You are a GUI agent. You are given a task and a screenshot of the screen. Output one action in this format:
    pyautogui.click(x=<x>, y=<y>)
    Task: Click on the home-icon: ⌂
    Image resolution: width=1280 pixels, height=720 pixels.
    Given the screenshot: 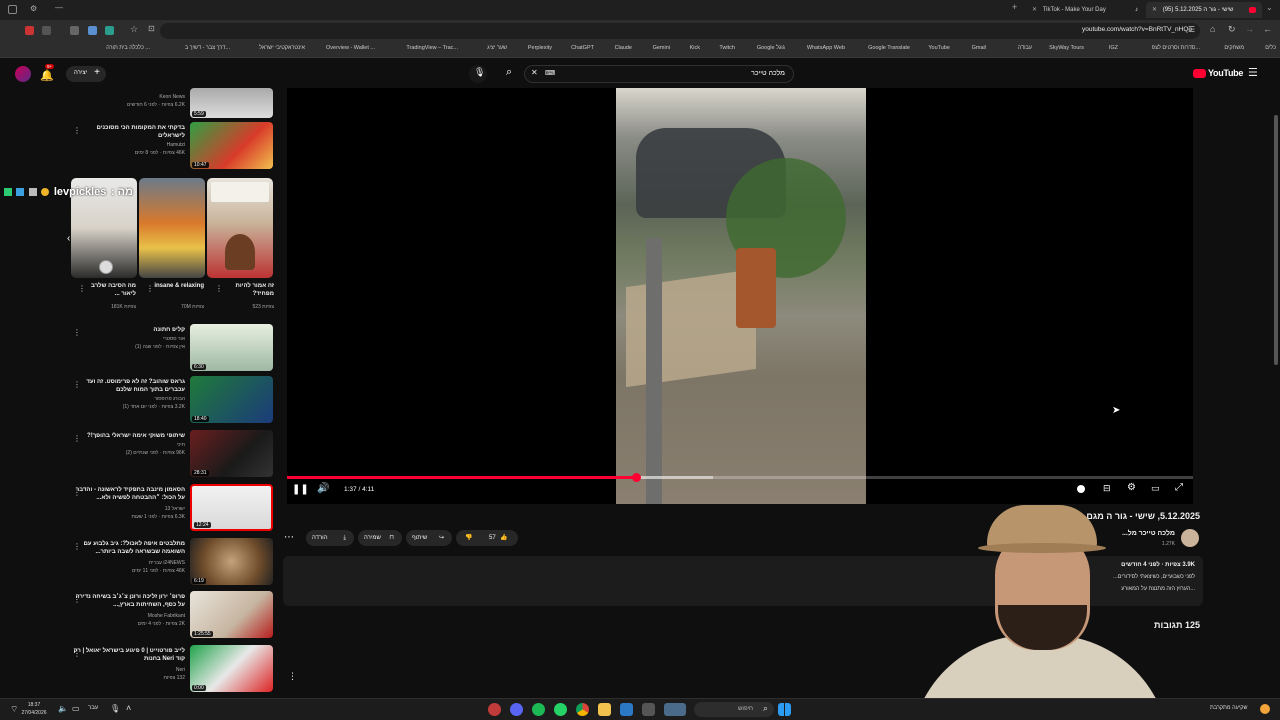 What is the action you would take?
    pyautogui.click(x=1212, y=29)
    